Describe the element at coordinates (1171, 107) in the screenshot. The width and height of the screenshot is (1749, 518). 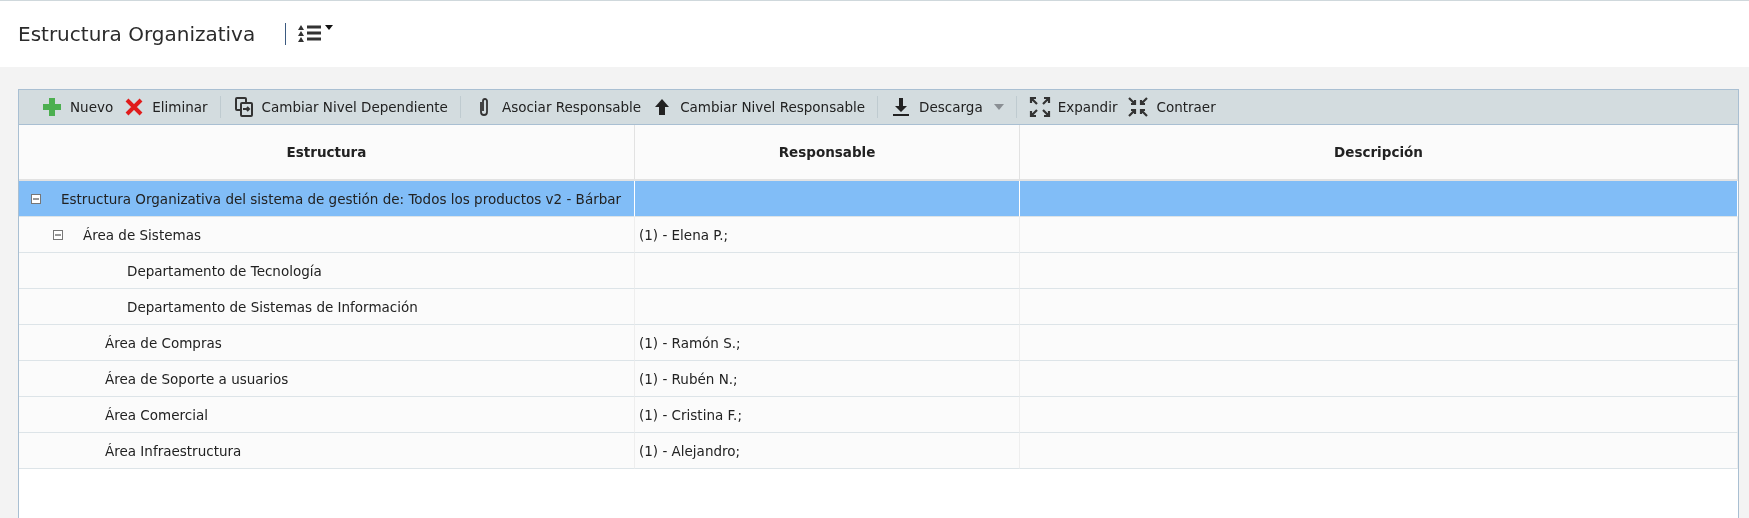
I see `collapse-button: Contraer` at that location.